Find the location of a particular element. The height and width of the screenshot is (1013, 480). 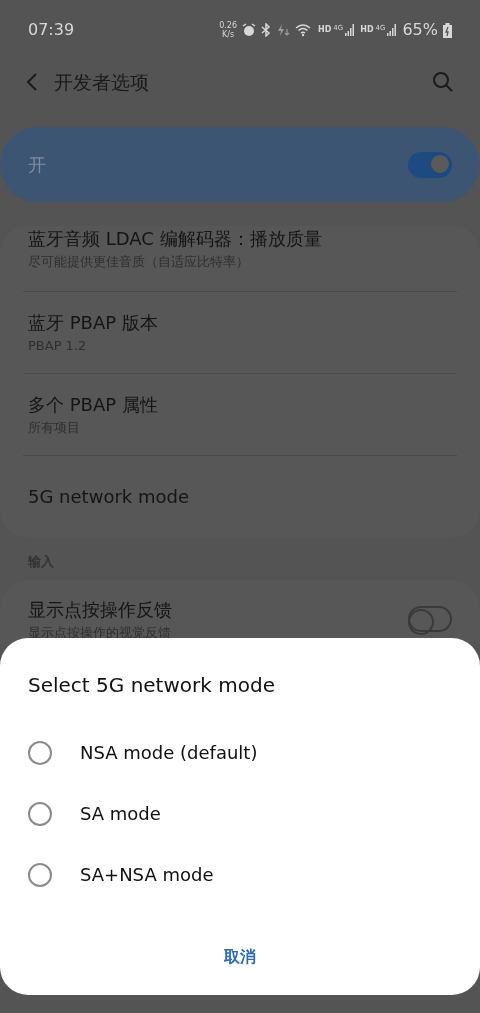

settings-item: 5G network mode is located at coordinates (240, 497).